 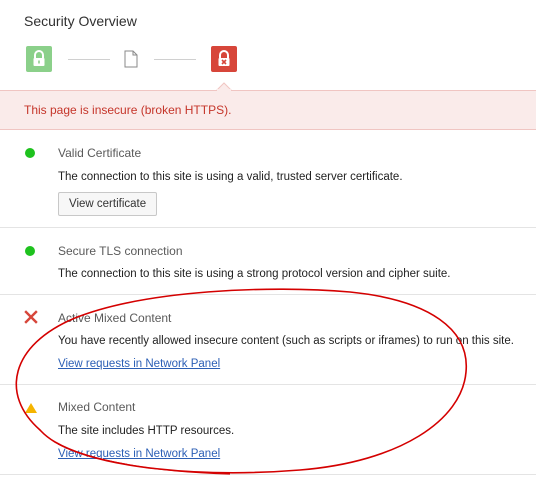 What do you see at coordinates (268, 62) in the screenshot?
I see `security-chain` at bounding box center [268, 62].